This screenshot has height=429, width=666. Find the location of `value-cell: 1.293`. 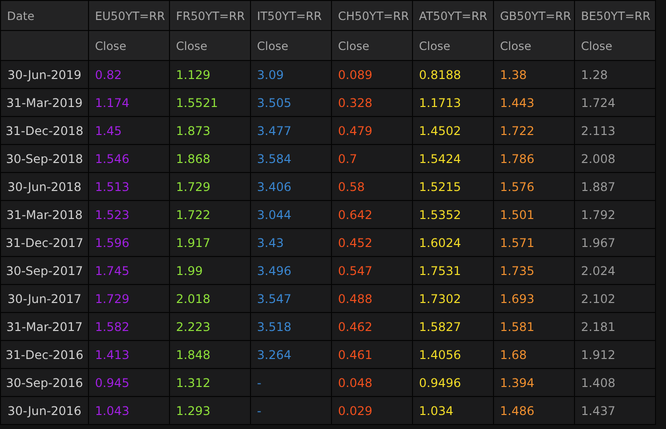

value-cell: 1.293 is located at coordinates (210, 410).